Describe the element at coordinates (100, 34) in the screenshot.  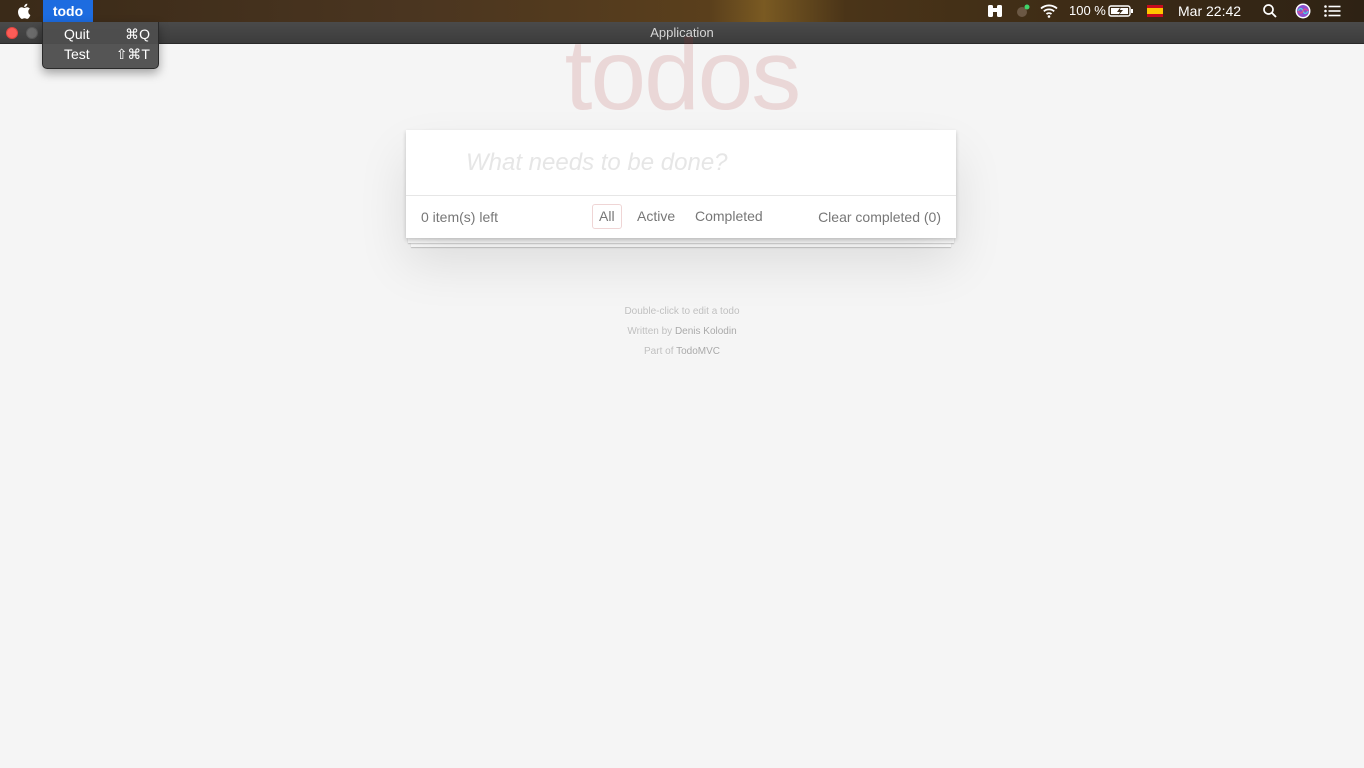
I see `menu-item-quit: Quit ⌘Q` at that location.